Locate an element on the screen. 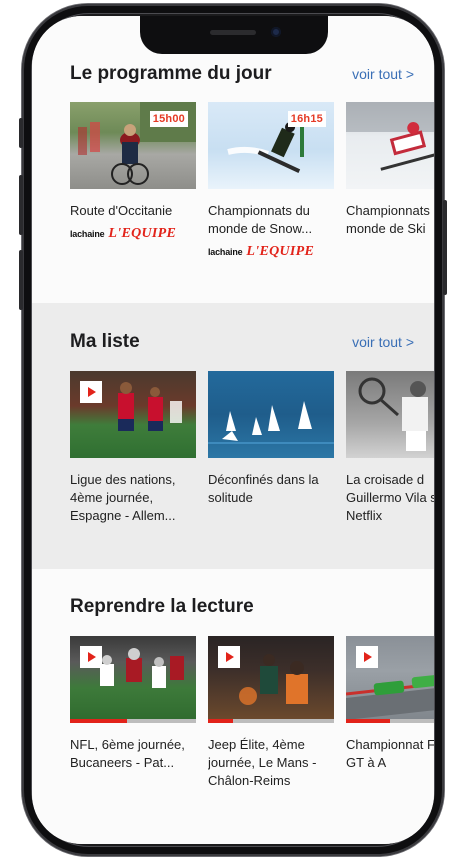 The height and width of the screenshot is (861, 466). reprendre-row: NFL, 6ème journée, Bucaneers - Pat... Je is located at coordinates (252, 713).